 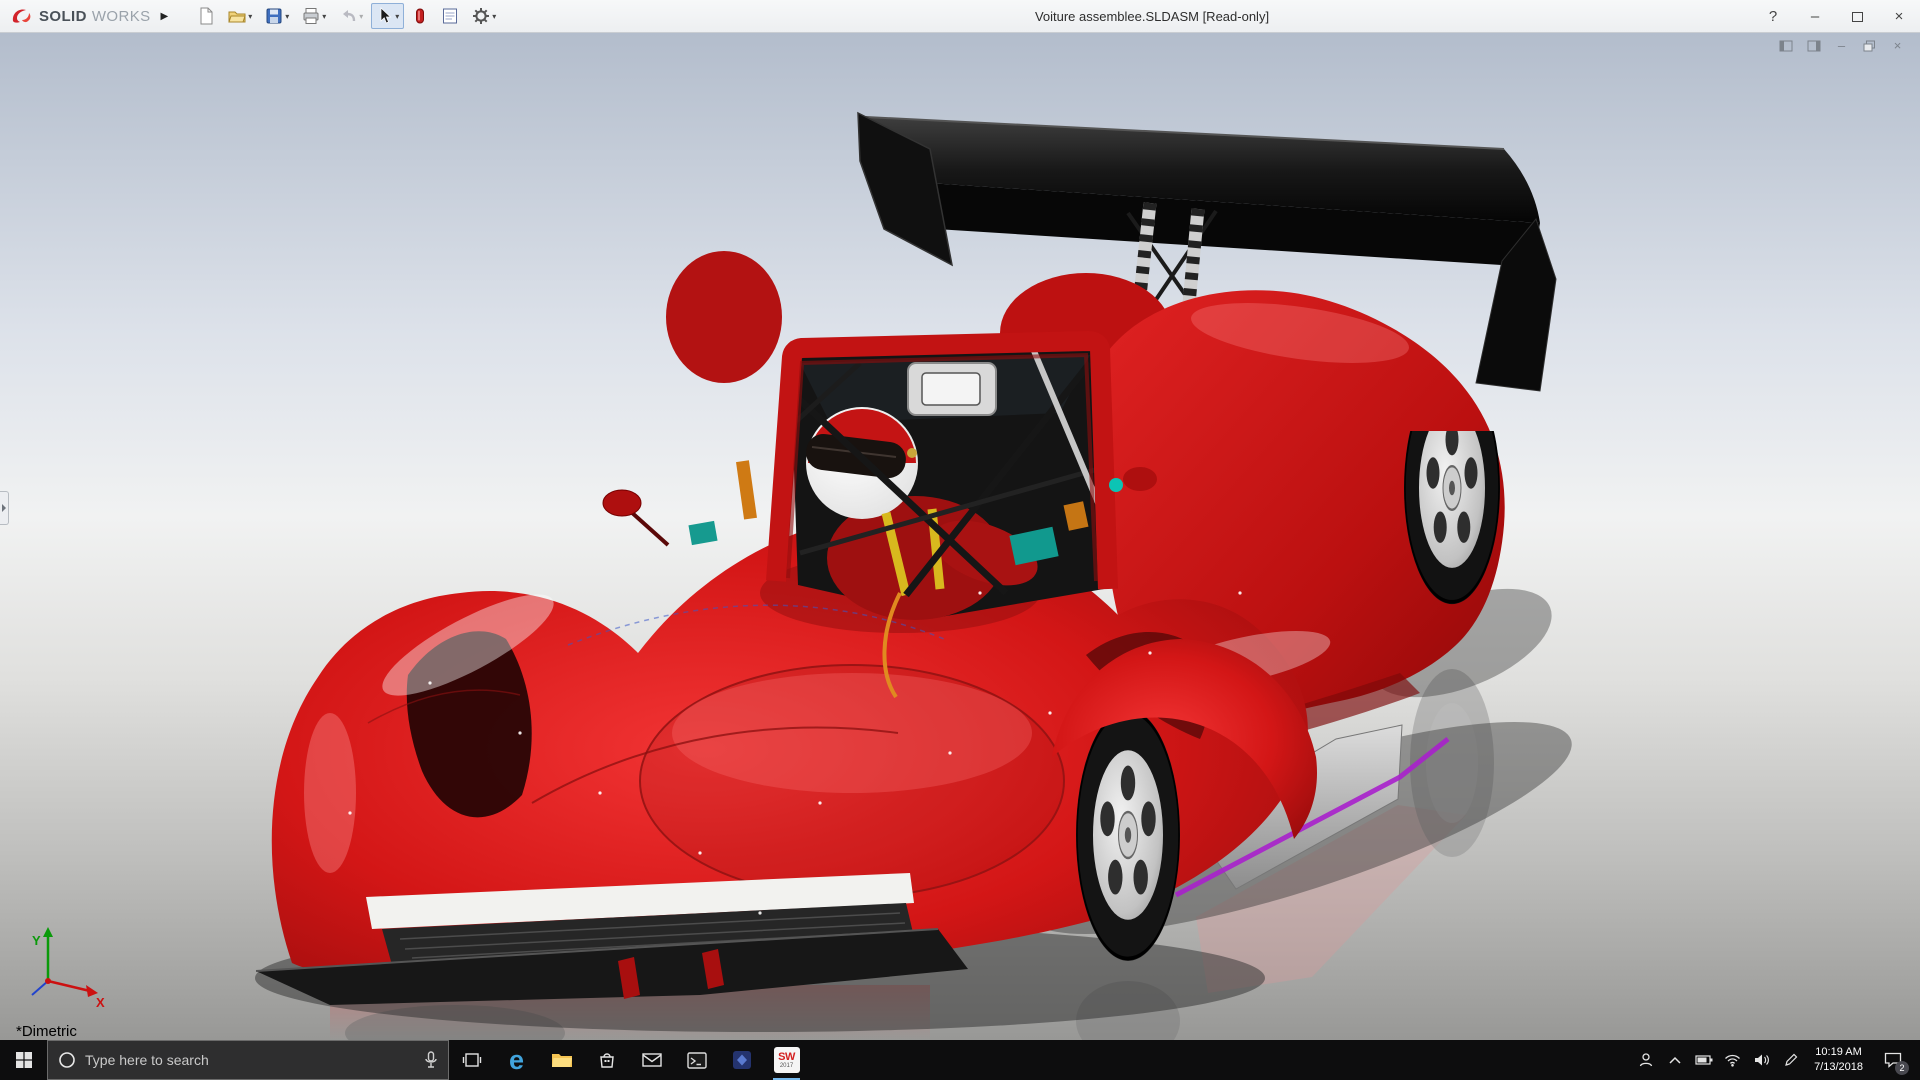 I want to click on design-binder-icon, so click(x=450, y=16).